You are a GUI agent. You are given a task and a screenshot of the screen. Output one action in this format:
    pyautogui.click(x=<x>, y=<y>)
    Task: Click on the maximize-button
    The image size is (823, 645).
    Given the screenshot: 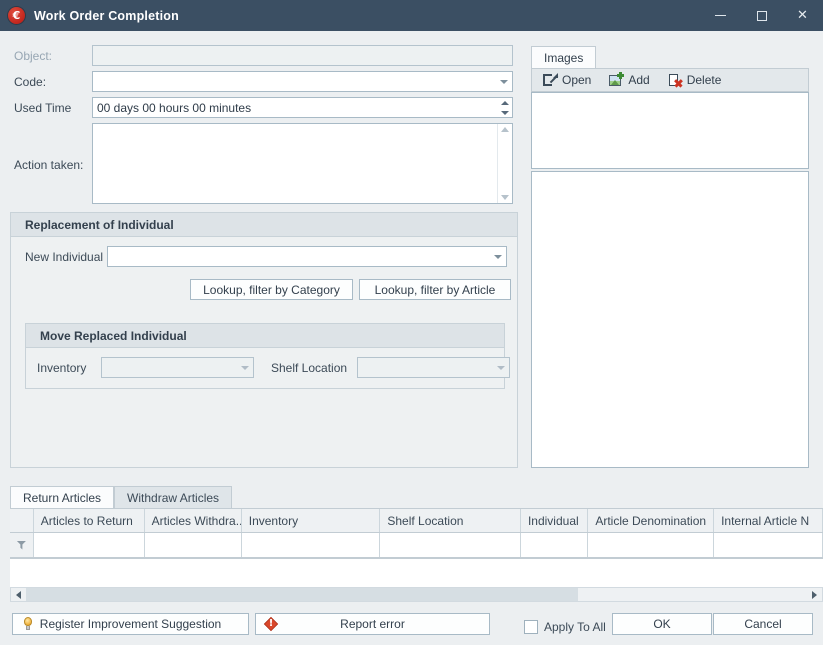 What is the action you would take?
    pyautogui.click(x=761, y=15)
    